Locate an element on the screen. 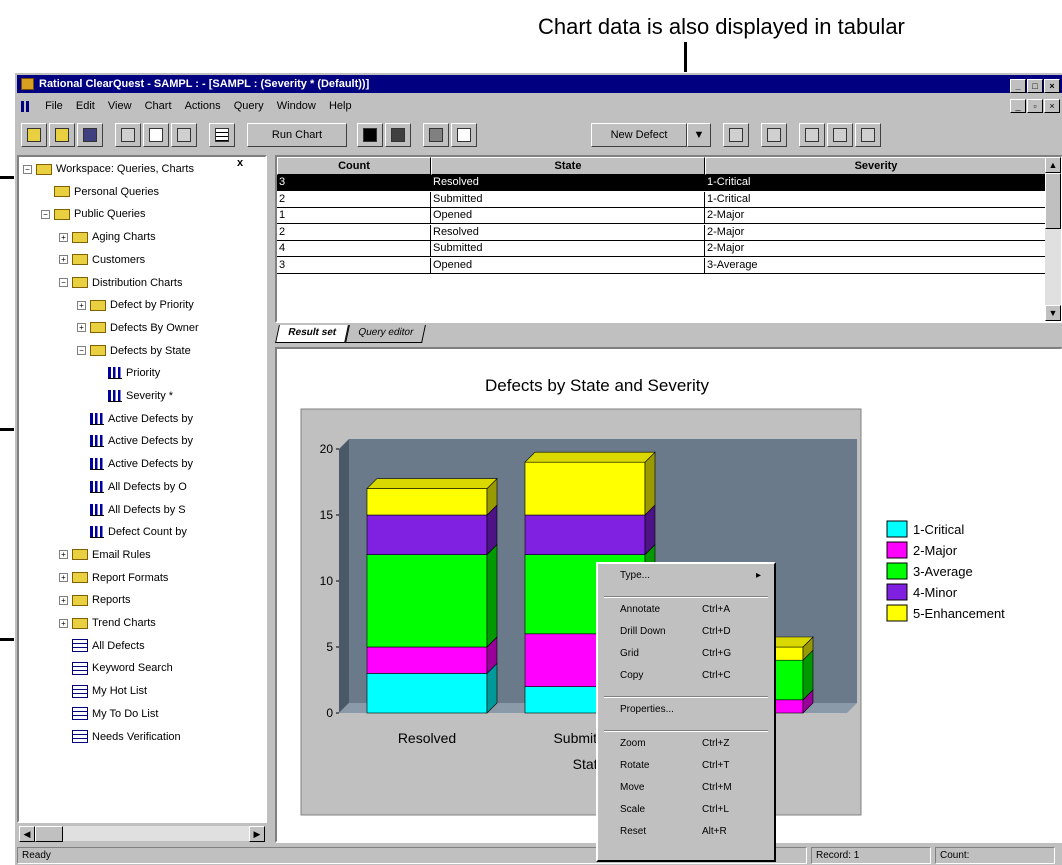 This screenshot has width=1062, height=865. tree-item: + Defect by Priority is located at coordinates (135, 305).